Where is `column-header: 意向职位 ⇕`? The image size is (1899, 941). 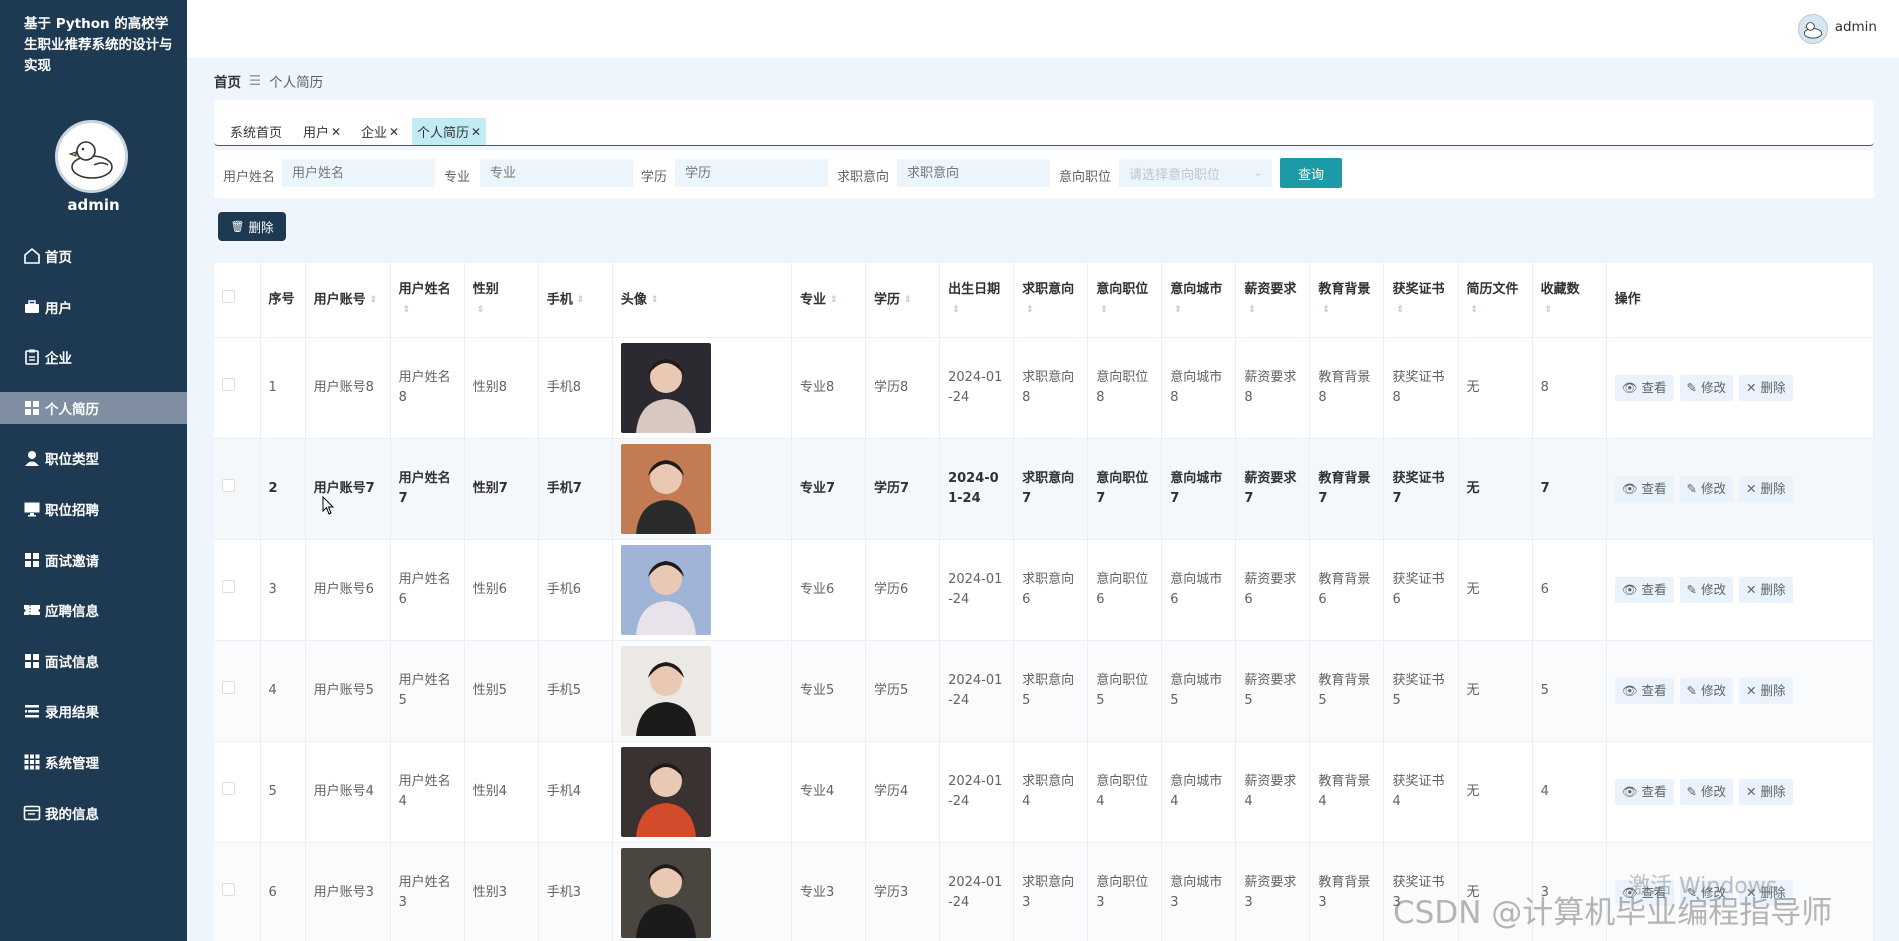 column-header: 意向职位 ⇕ is located at coordinates (1125, 300).